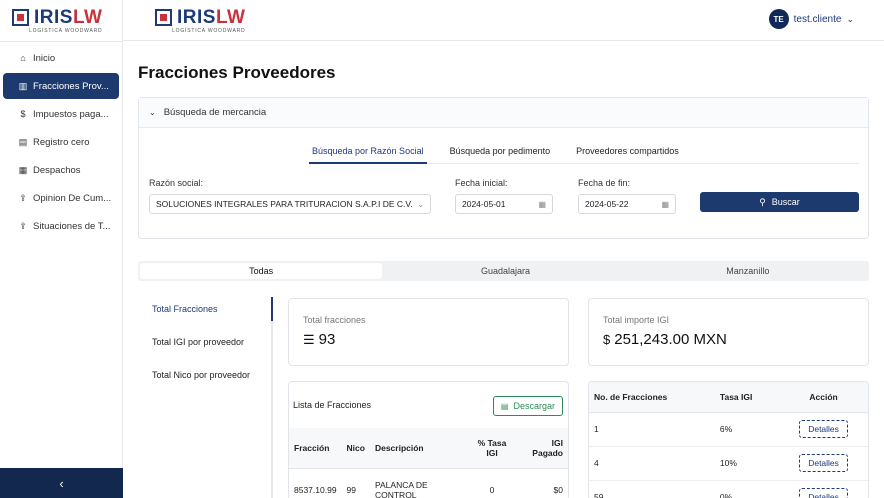  I want to click on col-accion: Acción, so click(823, 397).